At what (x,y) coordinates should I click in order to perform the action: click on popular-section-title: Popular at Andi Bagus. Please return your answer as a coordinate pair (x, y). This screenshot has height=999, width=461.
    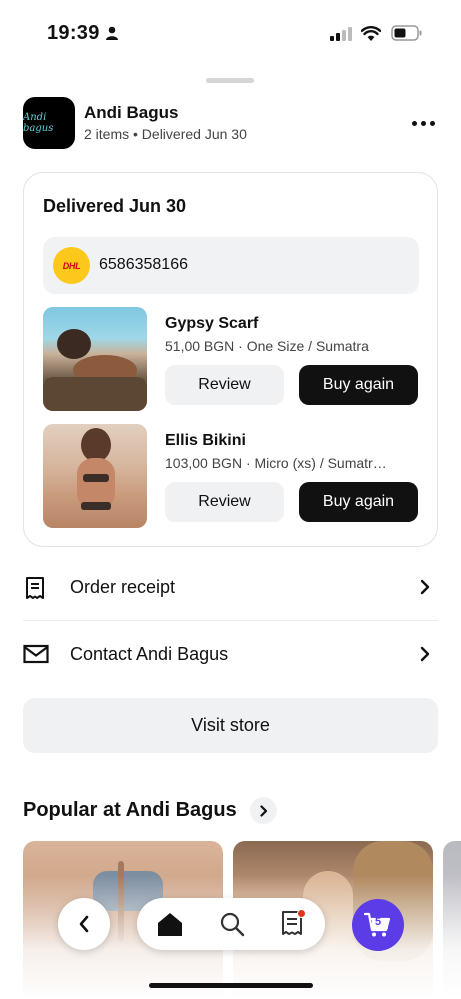
    Looking at the image, I should click on (130, 810).